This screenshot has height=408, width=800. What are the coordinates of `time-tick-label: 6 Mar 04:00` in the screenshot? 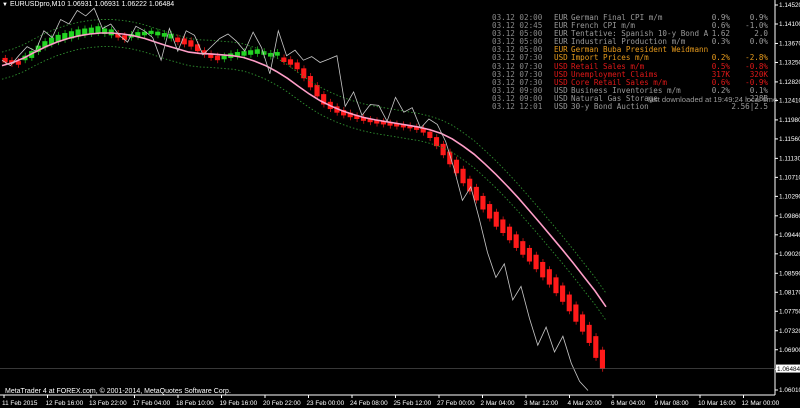 It's located at (628, 403).